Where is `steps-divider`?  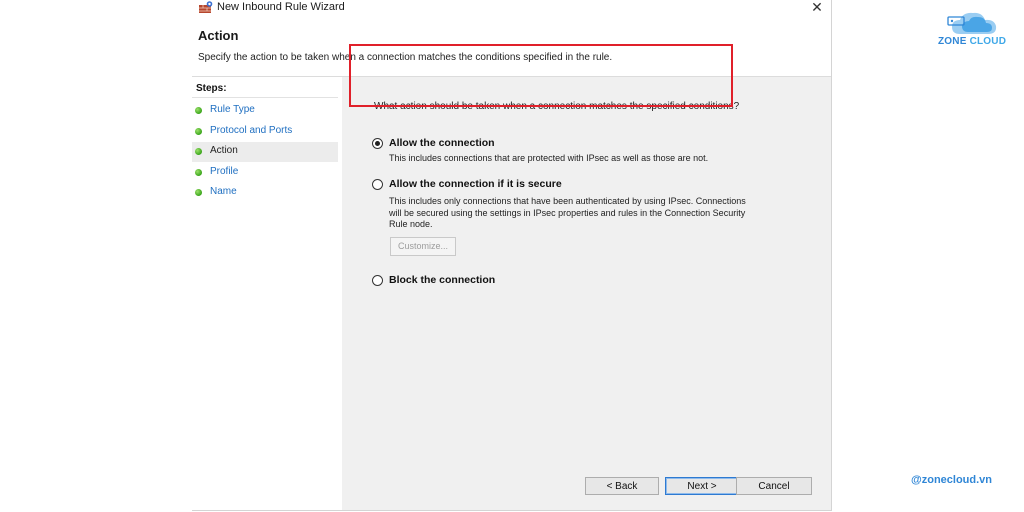
steps-divider is located at coordinates (265, 97).